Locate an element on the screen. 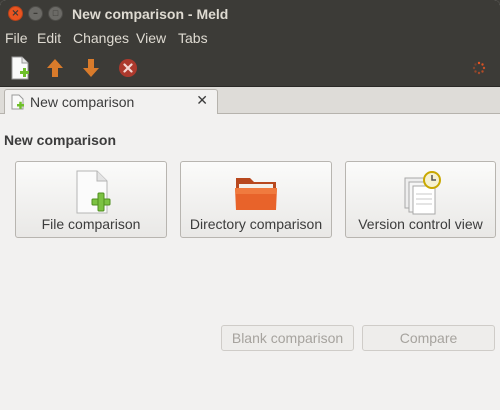 This screenshot has height=410, width=500. compare-button: Compare is located at coordinates (428, 338).